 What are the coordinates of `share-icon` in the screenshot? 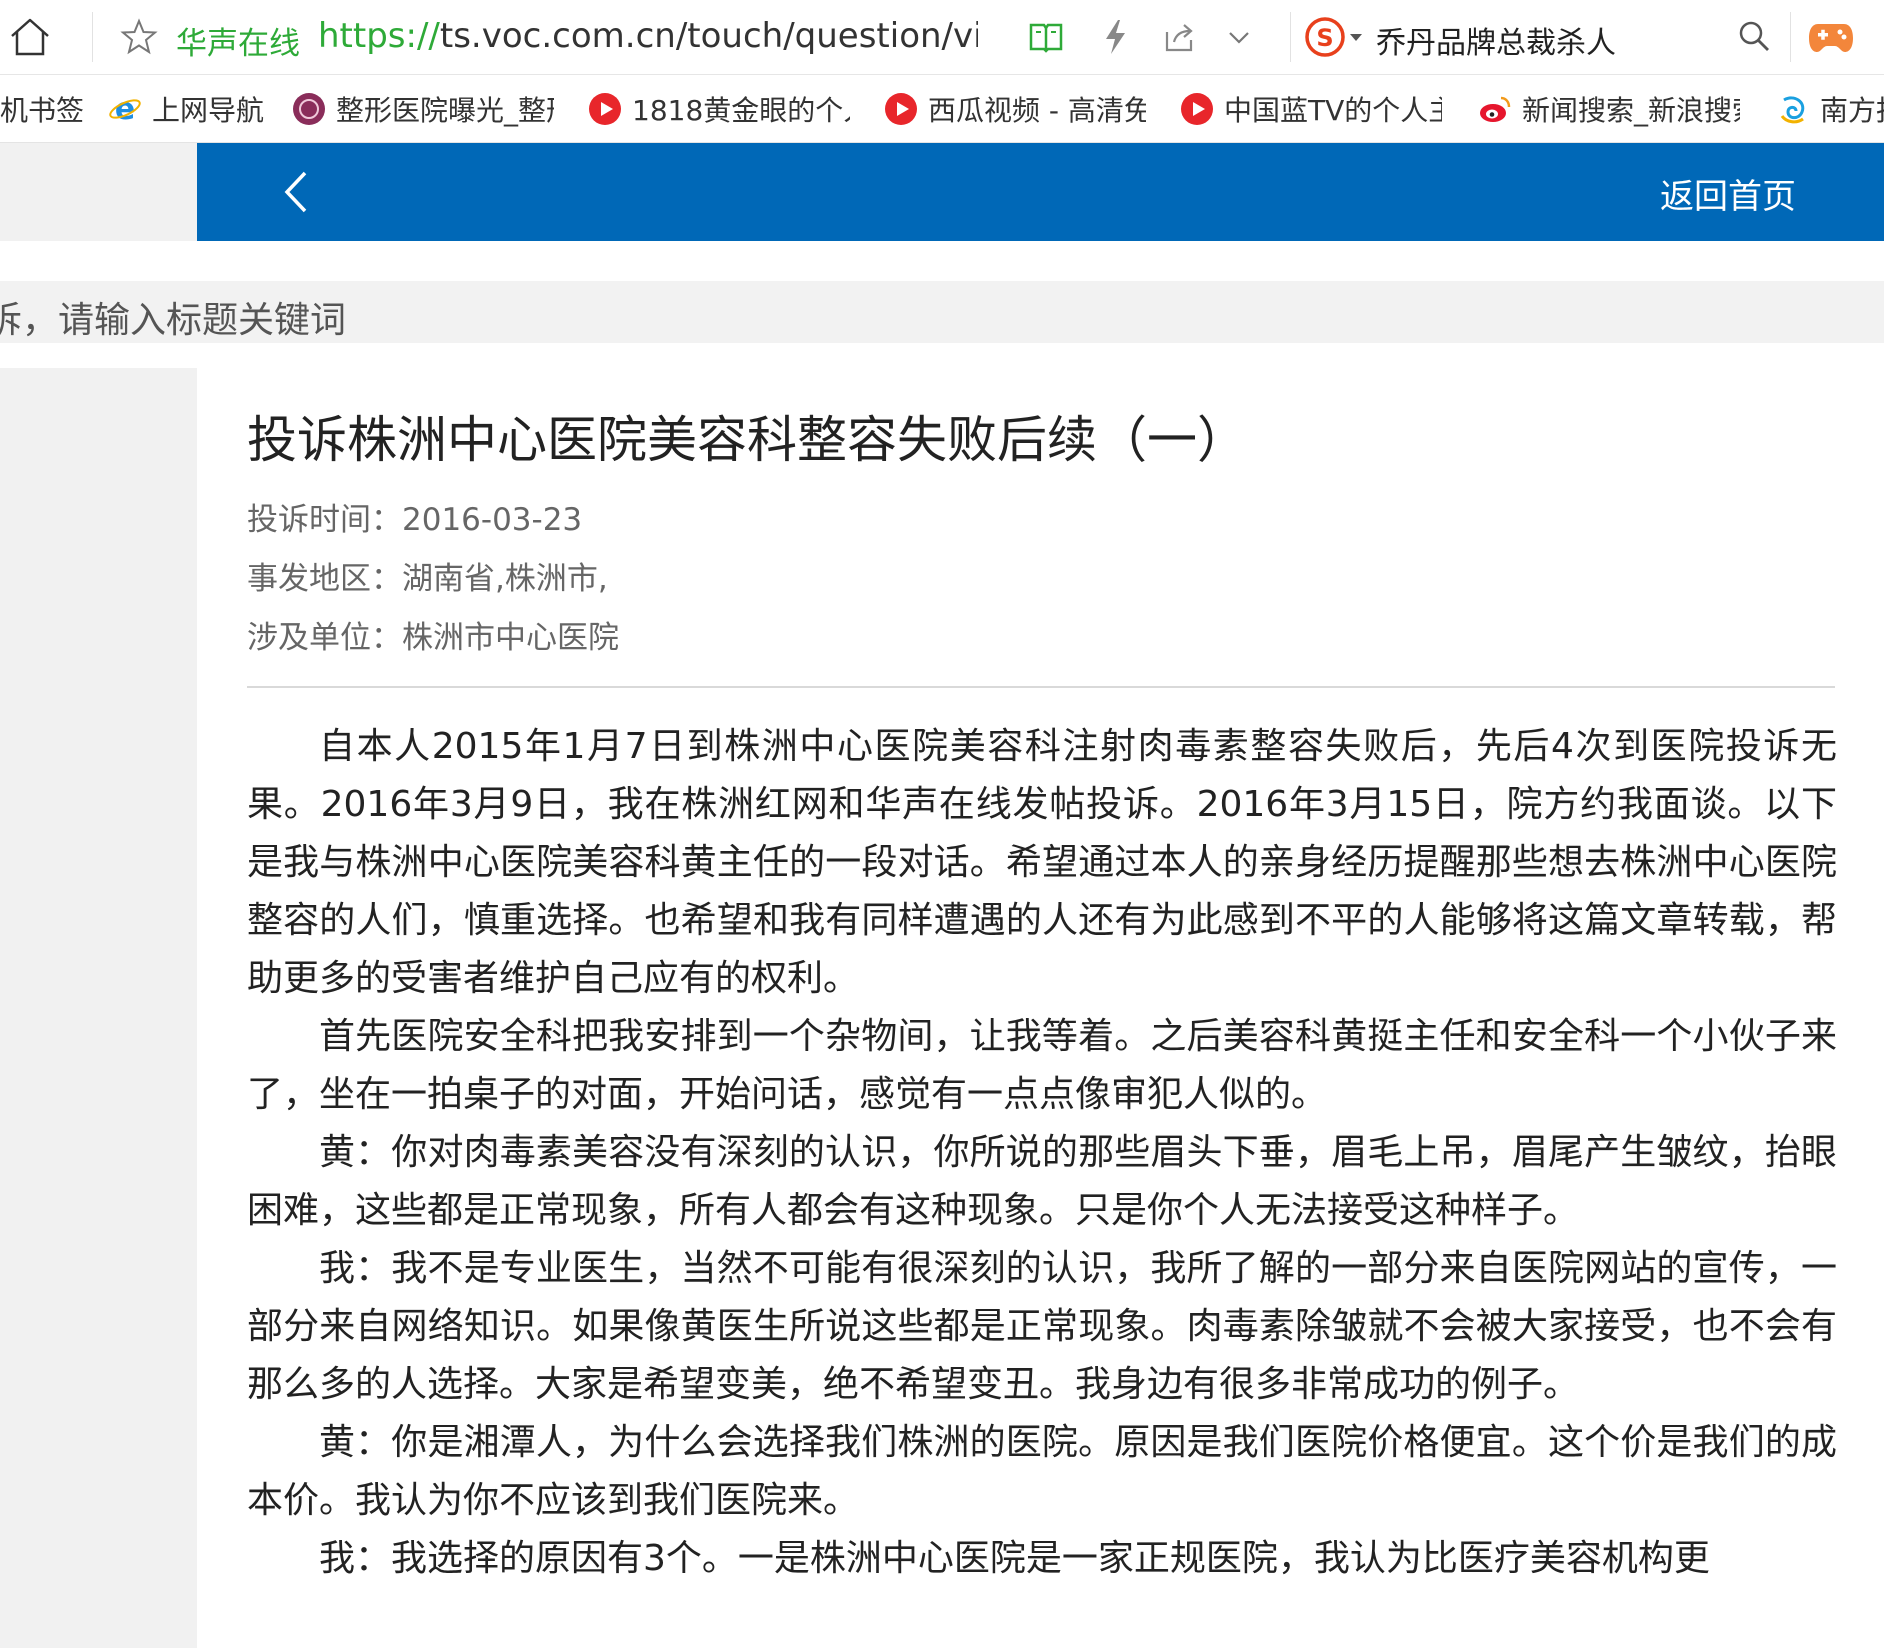 It's located at (1179, 37).